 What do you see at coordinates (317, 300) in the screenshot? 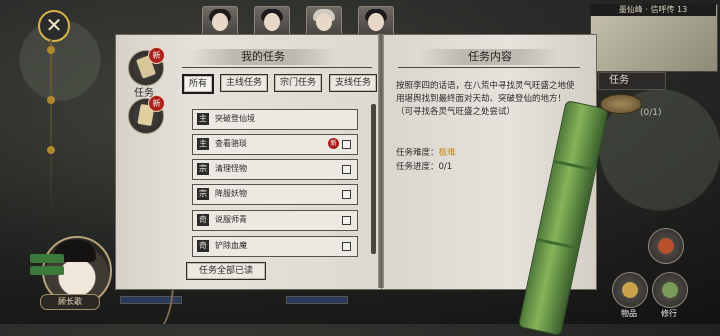
I see `mp-bar` at bounding box center [317, 300].